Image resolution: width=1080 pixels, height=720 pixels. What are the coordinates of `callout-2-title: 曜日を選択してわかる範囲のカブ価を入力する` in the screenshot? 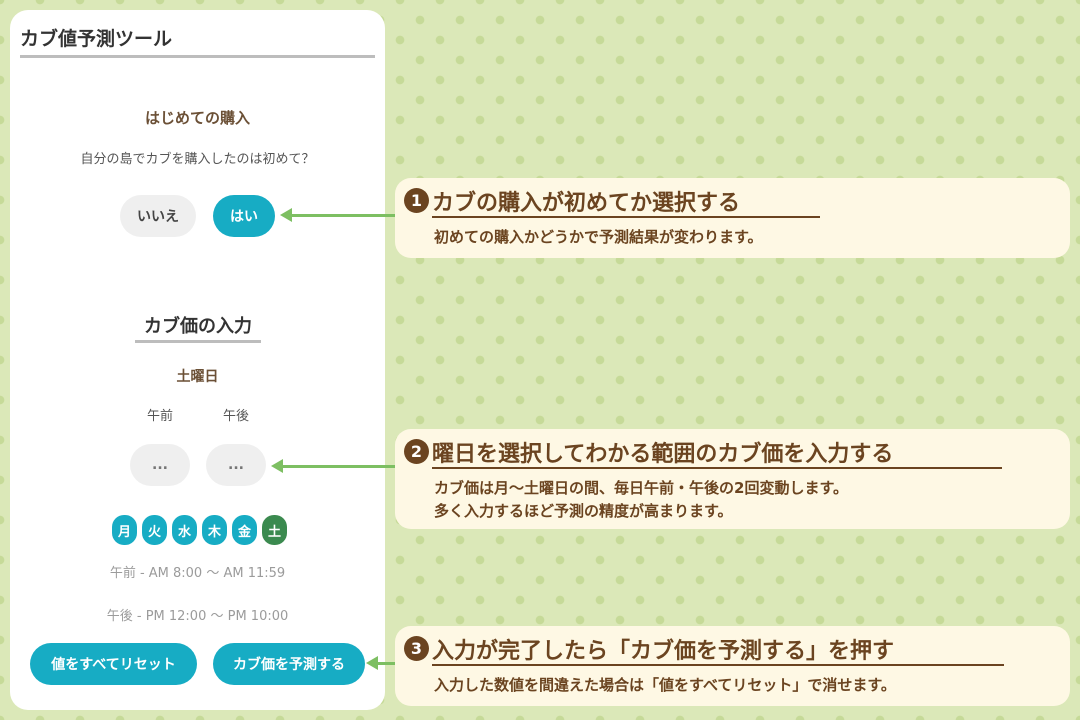 It's located at (663, 454).